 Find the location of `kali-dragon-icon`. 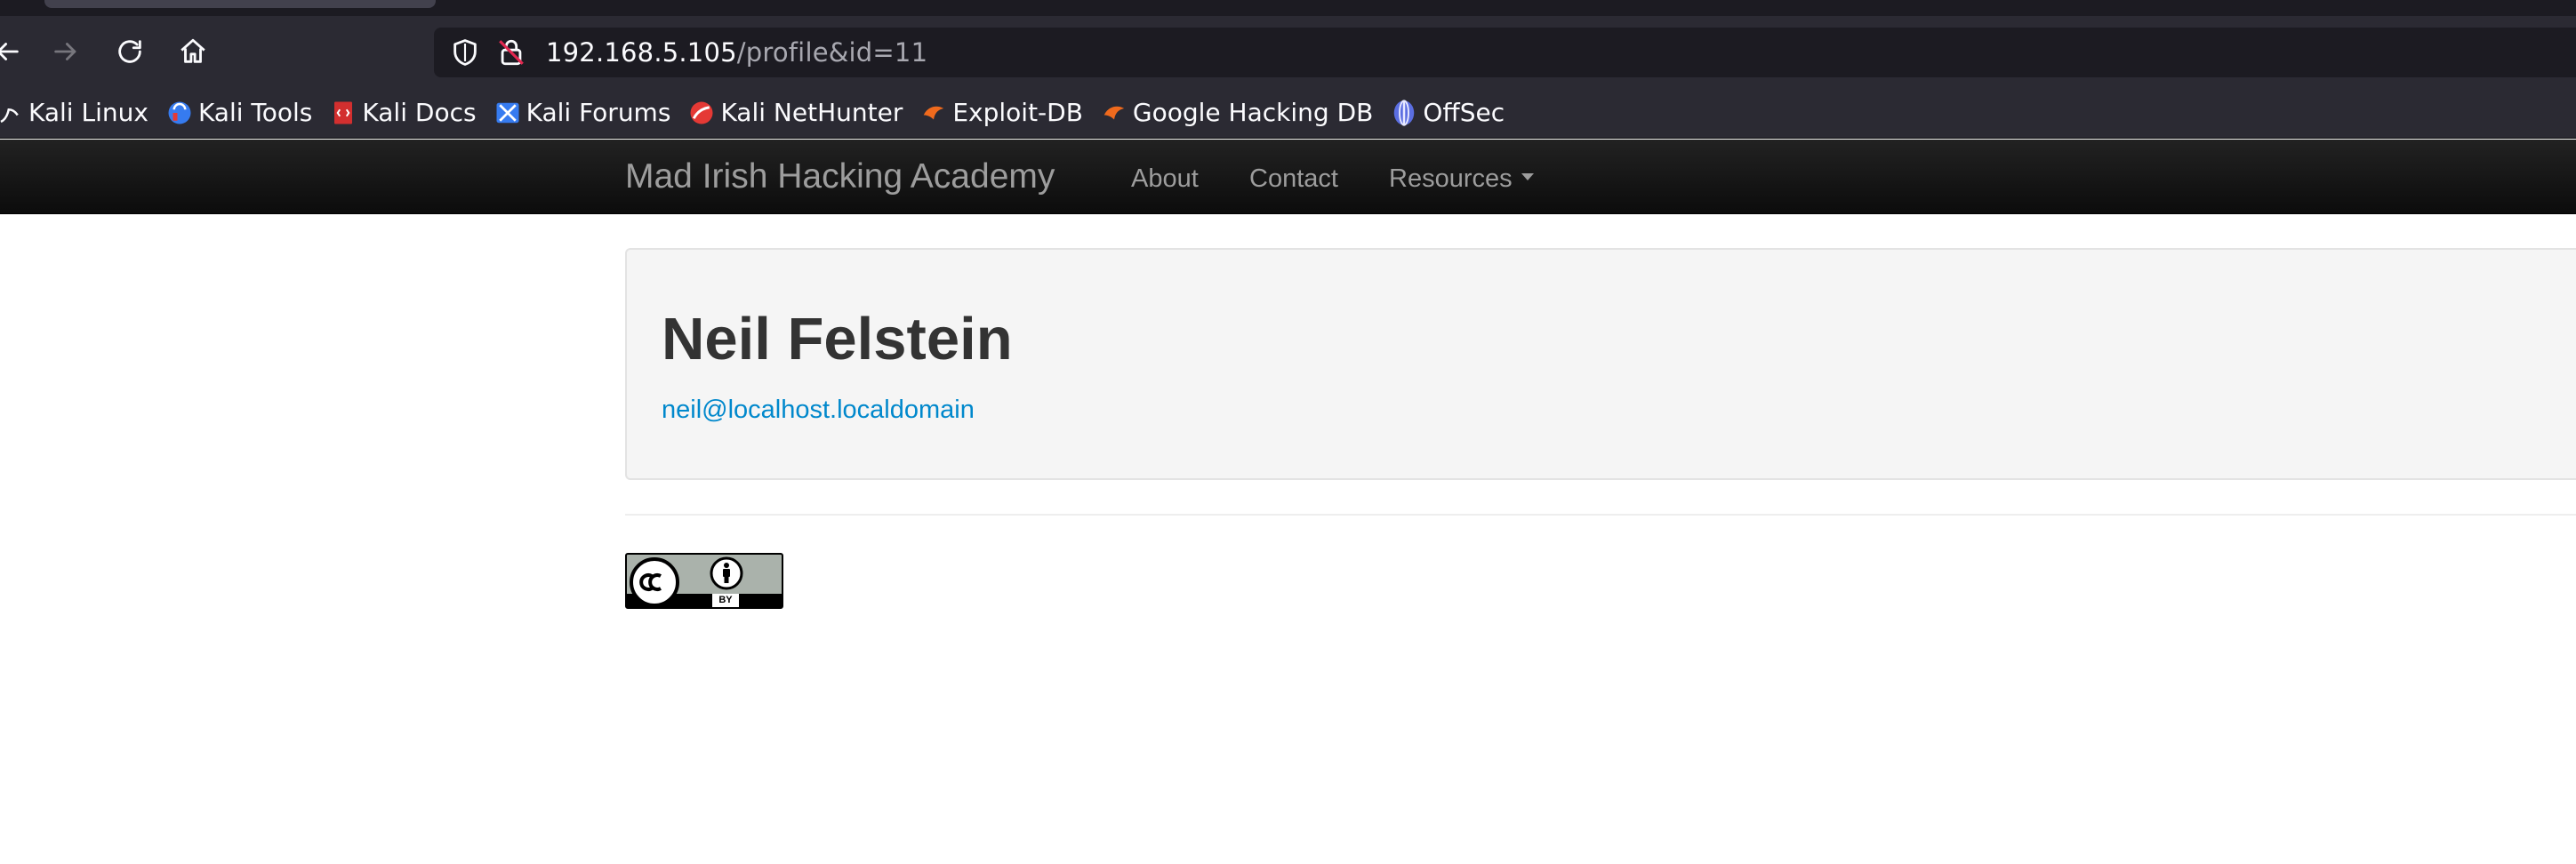

kali-dragon-icon is located at coordinates (9, 115).